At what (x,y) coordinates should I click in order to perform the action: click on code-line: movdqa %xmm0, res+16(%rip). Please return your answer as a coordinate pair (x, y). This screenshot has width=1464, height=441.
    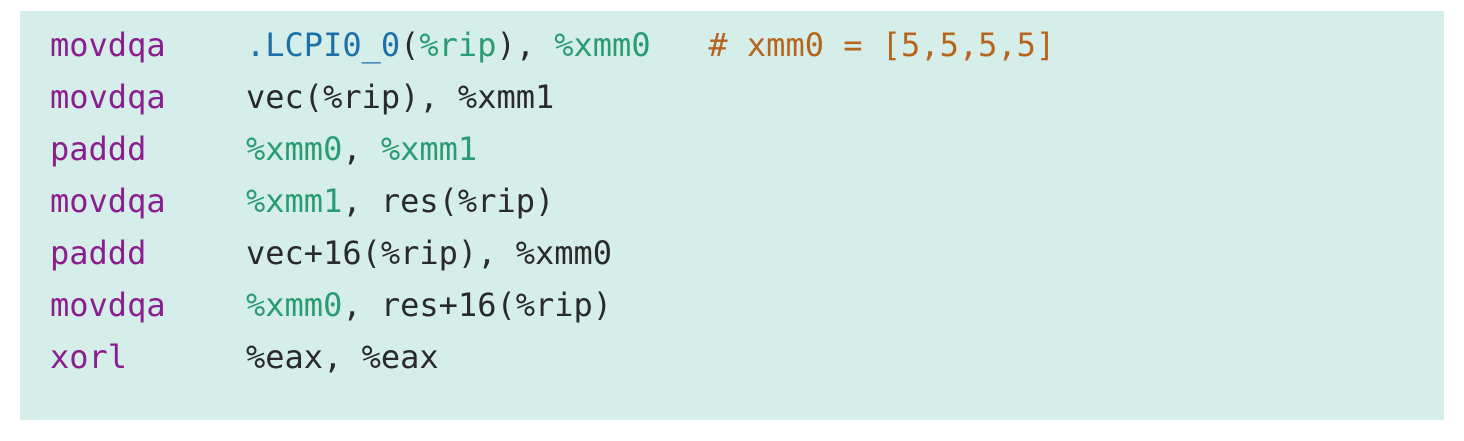
    Looking at the image, I should click on (747, 305).